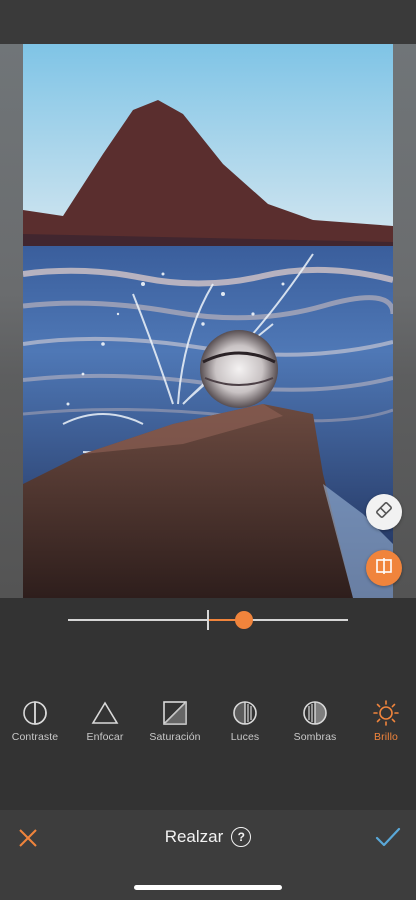  I want to click on tool-brightness: Brillo, so click(383, 721).